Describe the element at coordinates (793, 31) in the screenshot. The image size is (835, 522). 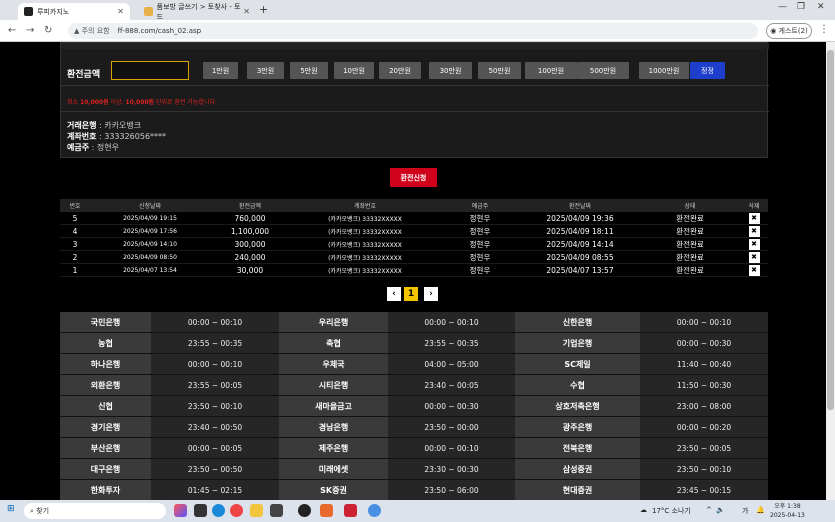
I see `guest-label: 게스트(2)` at that location.